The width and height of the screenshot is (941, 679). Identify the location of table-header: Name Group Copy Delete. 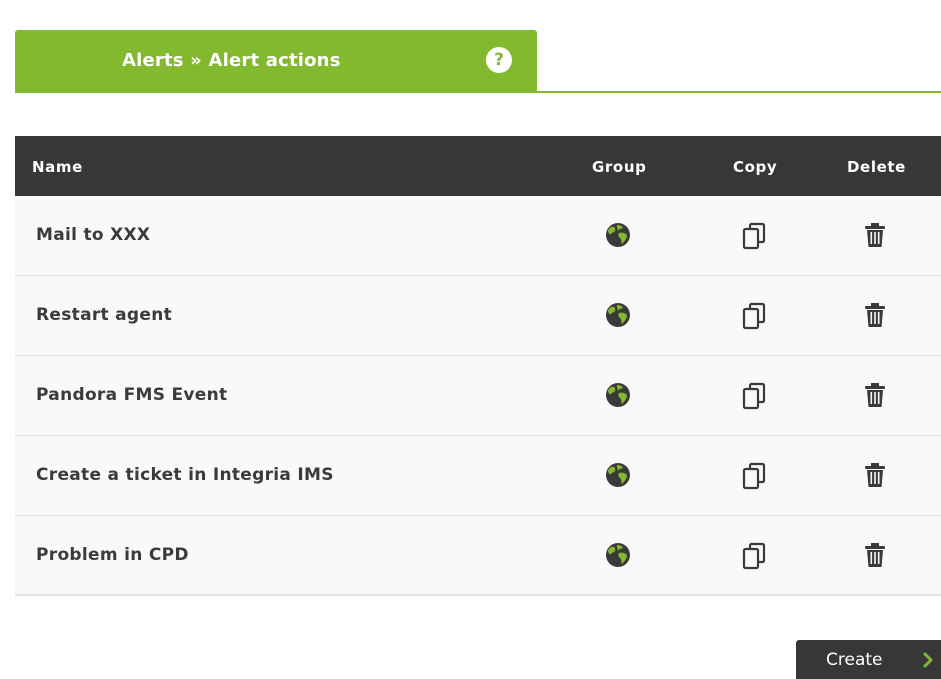
(478, 166).